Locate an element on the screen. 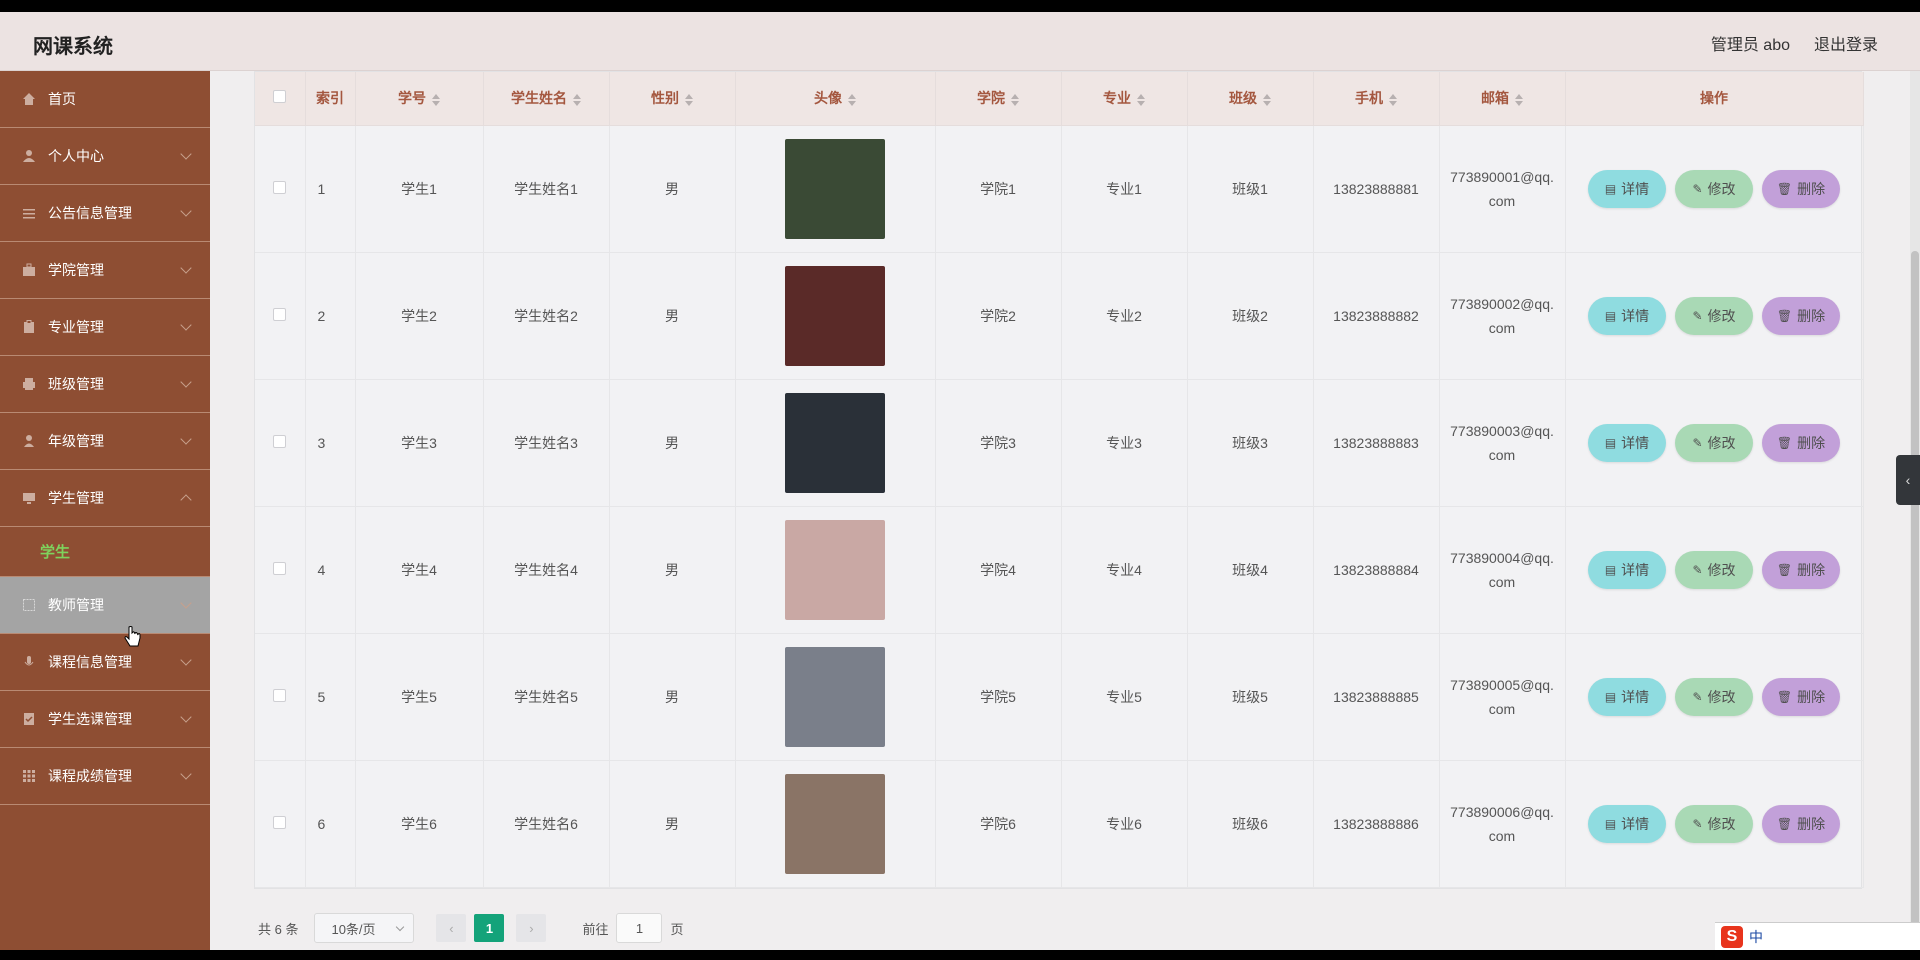 The width and height of the screenshot is (1920, 960). hand-cursor-icon is located at coordinates (132, 636).